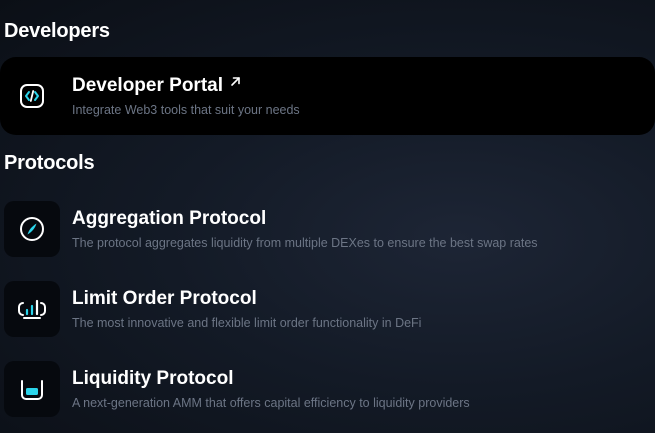 The height and width of the screenshot is (433, 655). Describe the element at coordinates (164, 298) in the screenshot. I see `limit-order-protocol-title: Limit Order Protocol` at that location.